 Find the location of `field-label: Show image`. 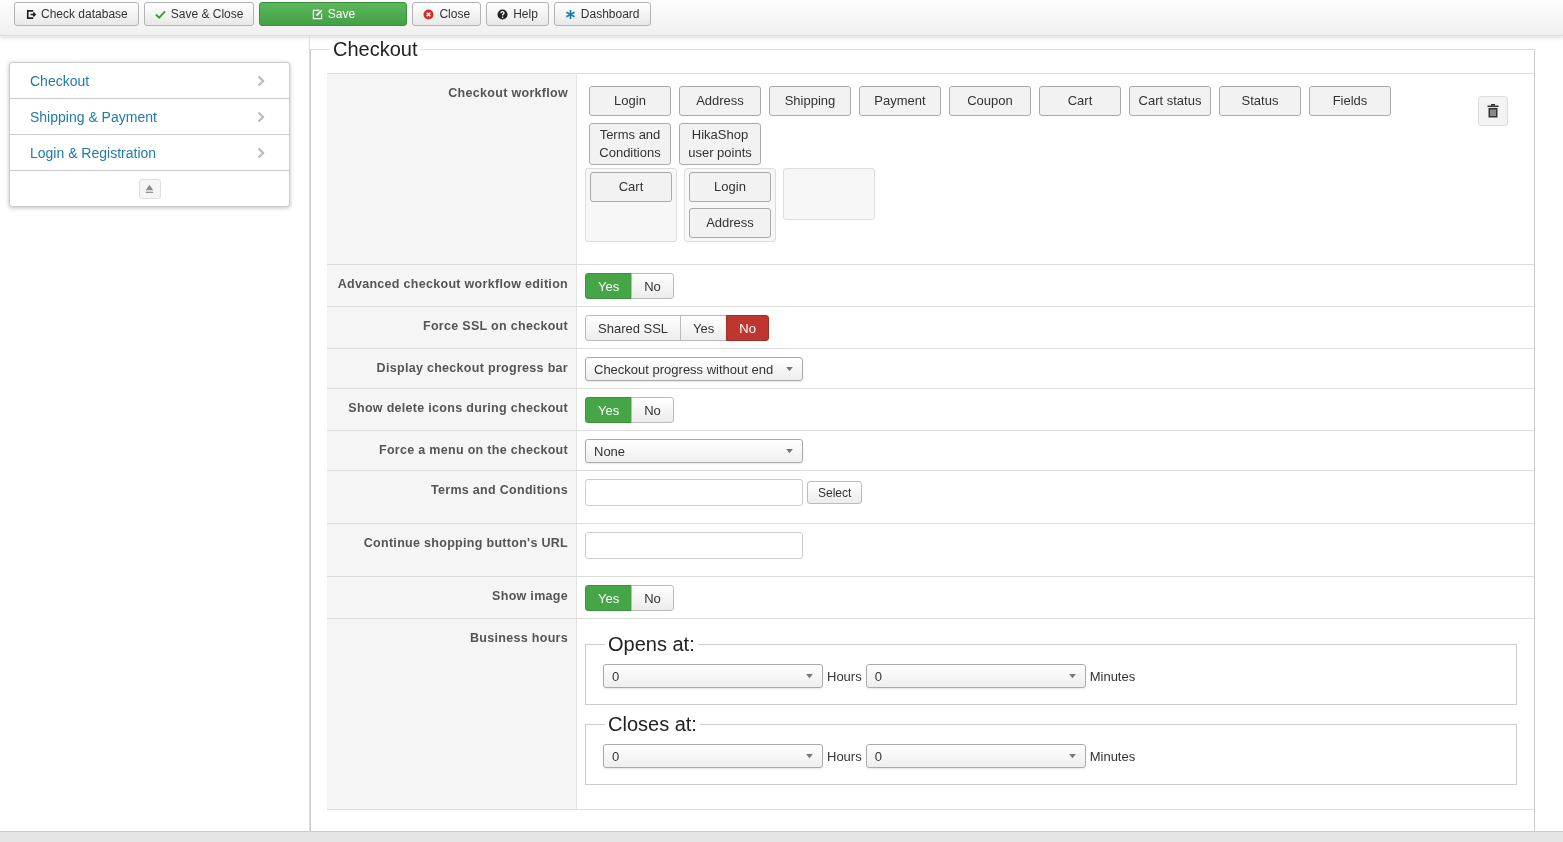

field-label: Show image is located at coordinates (530, 596).